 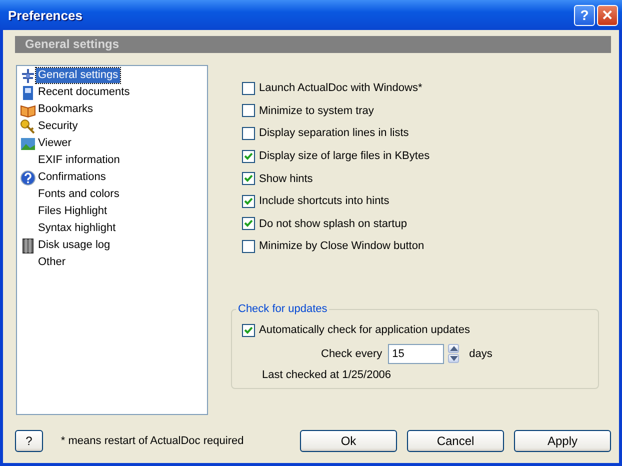 I want to click on group-title: Check for updates, so click(x=283, y=309).